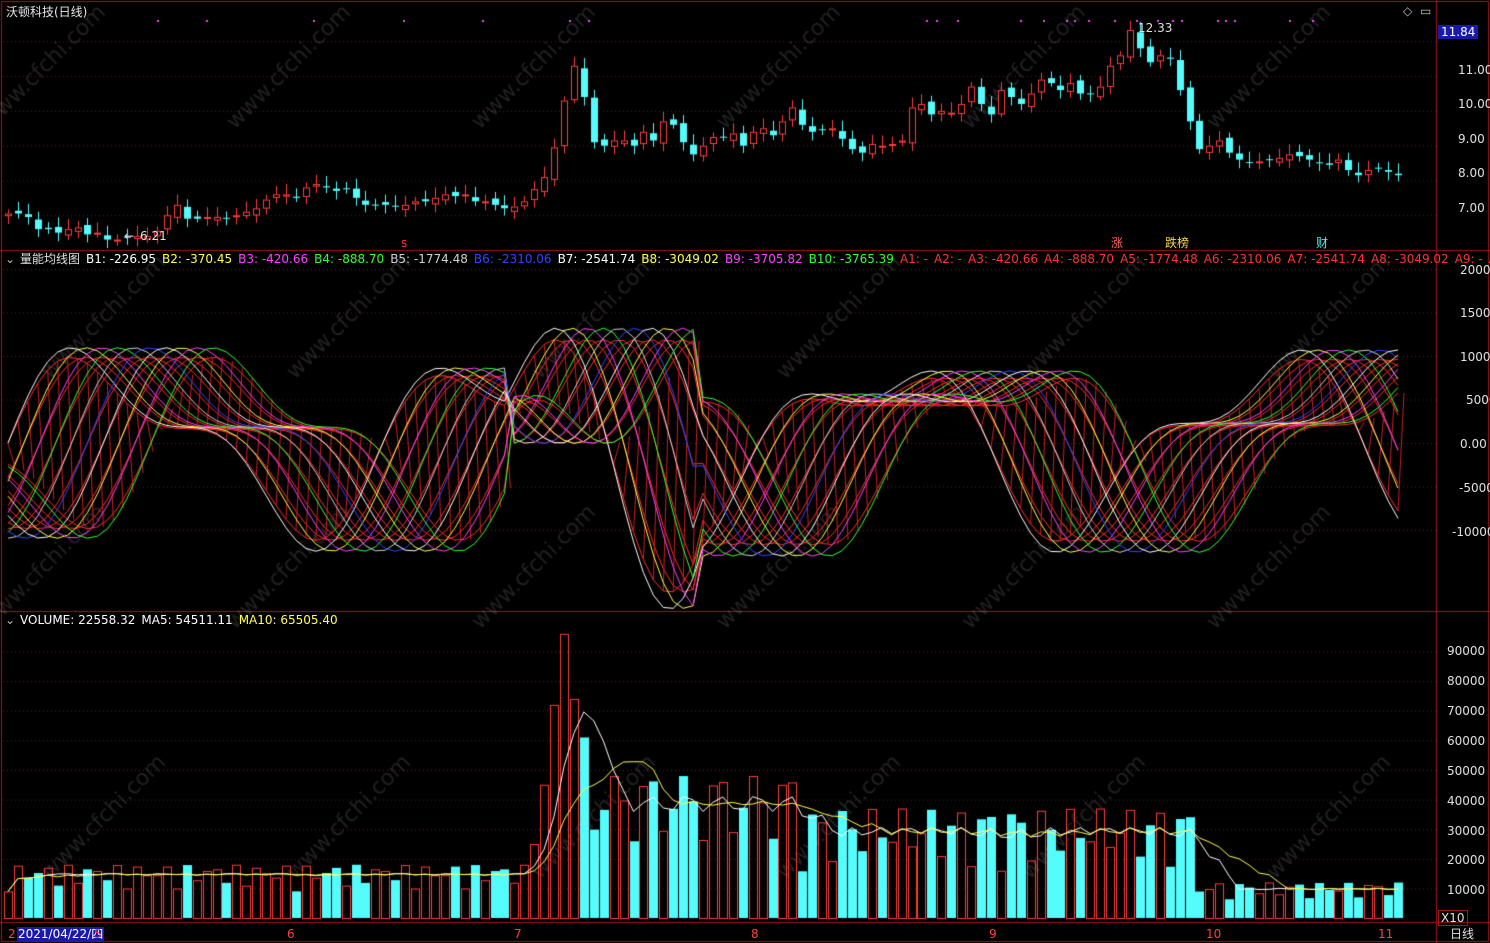 The height and width of the screenshot is (943, 1490). What do you see at coordinates (1466, 741) in the screenshot?
I see `volume-tick-label: 60000` at bounding box center [1466, 741].